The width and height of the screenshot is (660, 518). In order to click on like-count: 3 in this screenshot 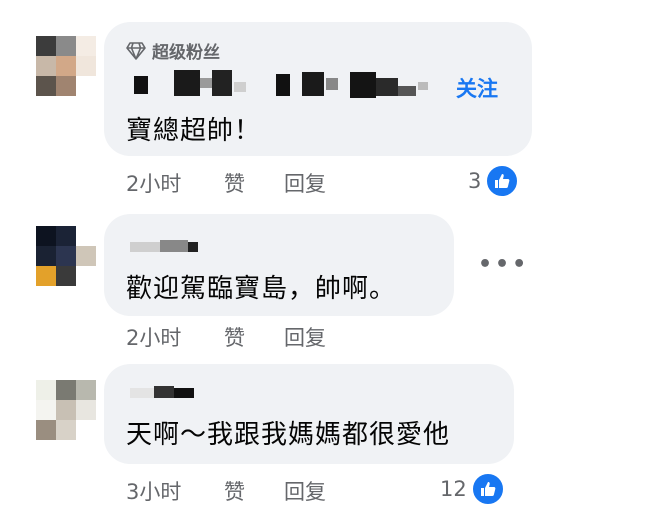, I will do `click(475, 181)`.